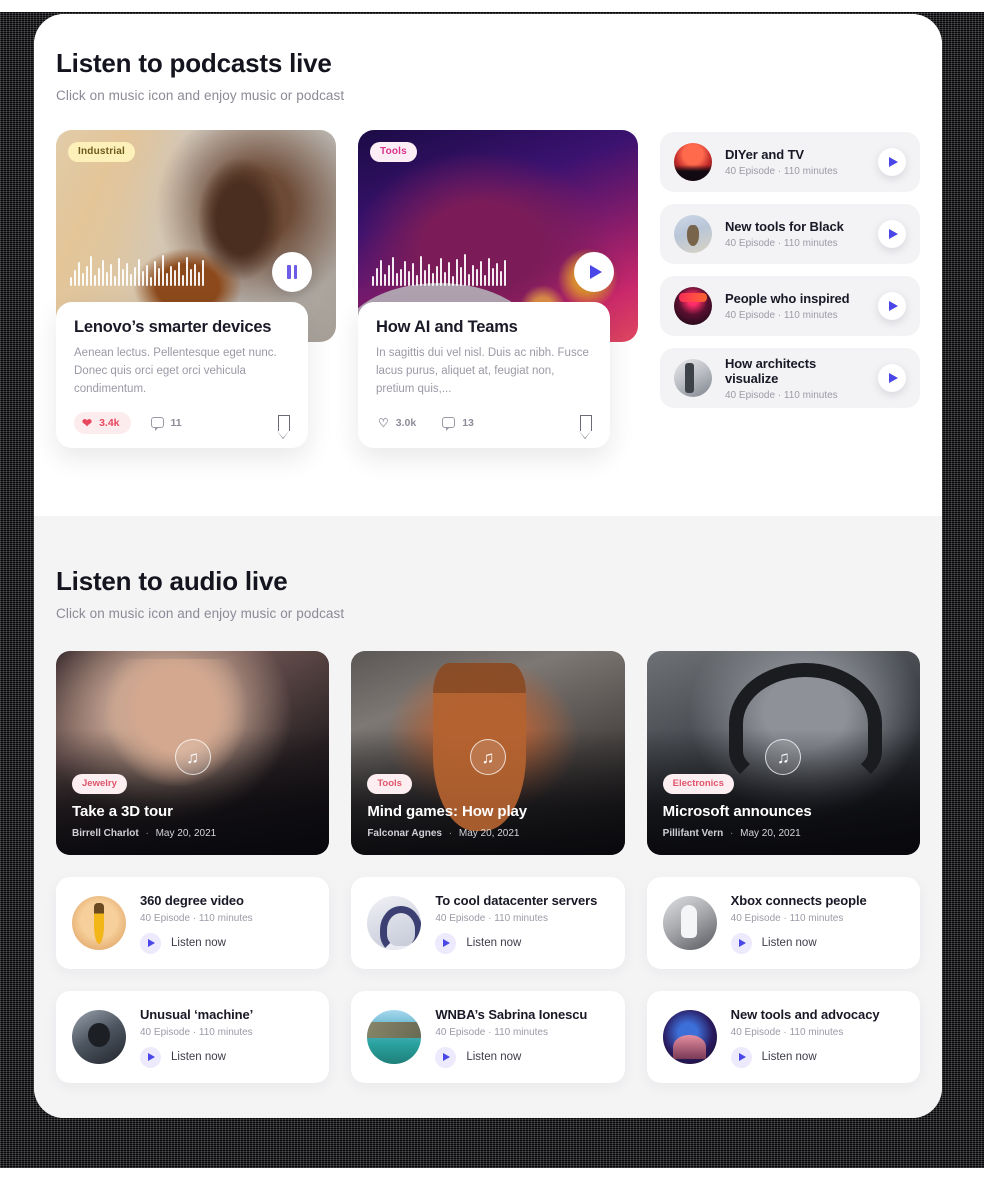  Describe the element at coordinates (484, 426) in the screenshot. I see `card-stats: ♡ 3.0k 13` at that location.